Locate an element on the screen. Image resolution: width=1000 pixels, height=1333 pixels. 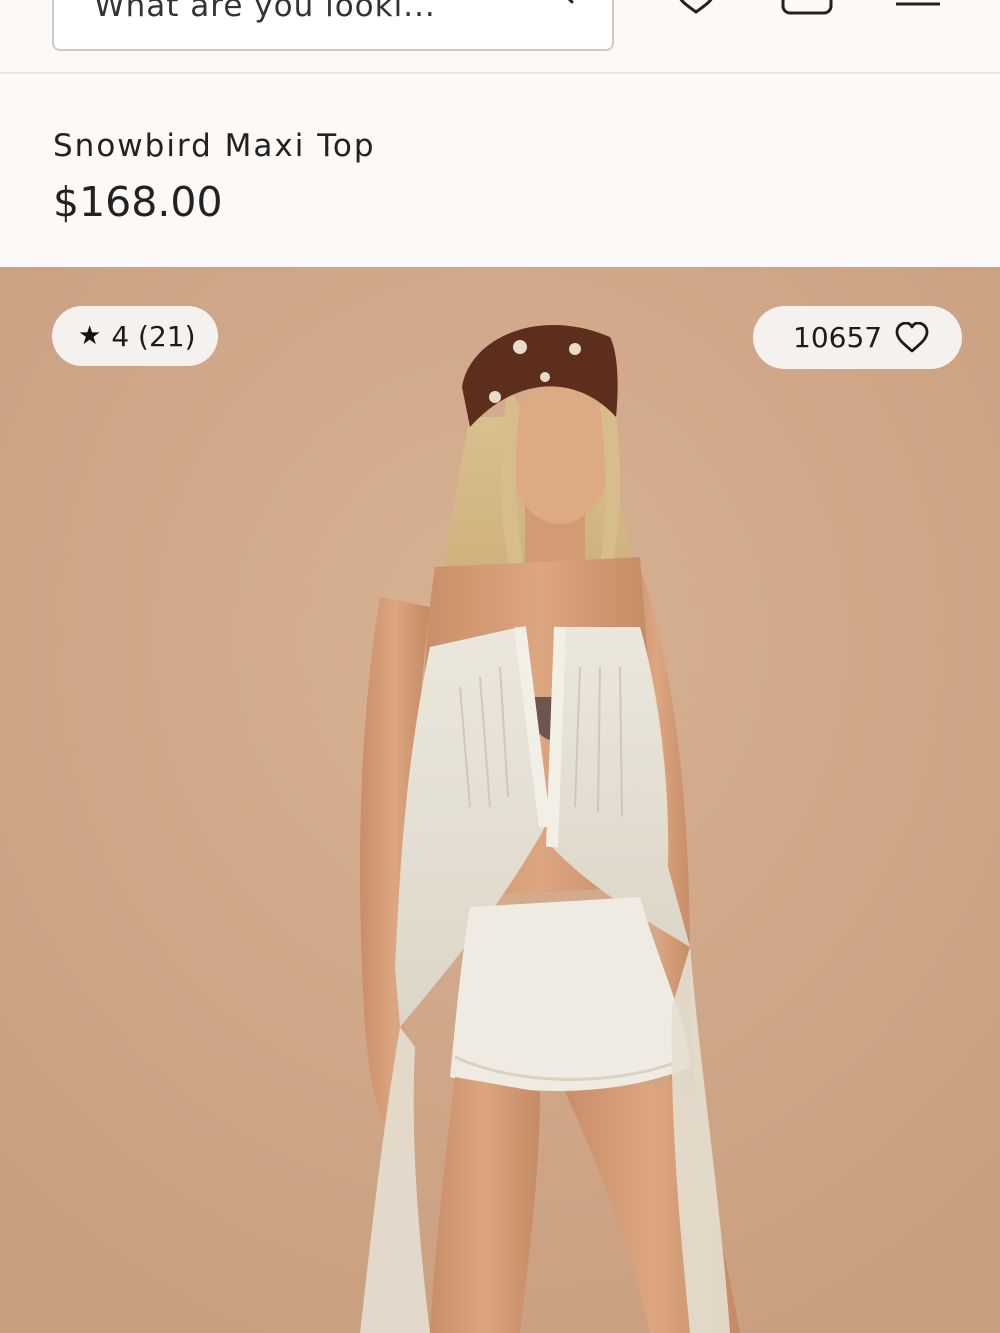
product-title: Snowbird Maxi Top is located at coordinates (214, 146).